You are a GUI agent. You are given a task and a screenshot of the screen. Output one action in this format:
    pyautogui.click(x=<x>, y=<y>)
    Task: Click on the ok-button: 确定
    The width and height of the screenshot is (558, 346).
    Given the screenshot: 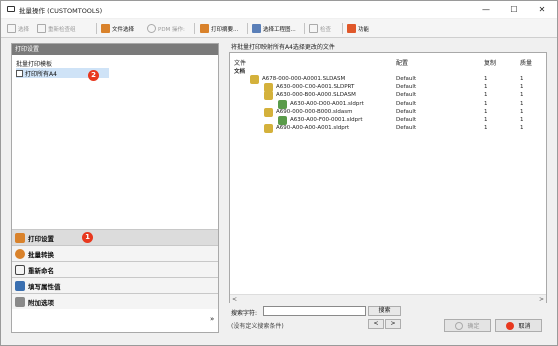 What is the action you would take?
    pyautogui.click(x=467, y=325)
    